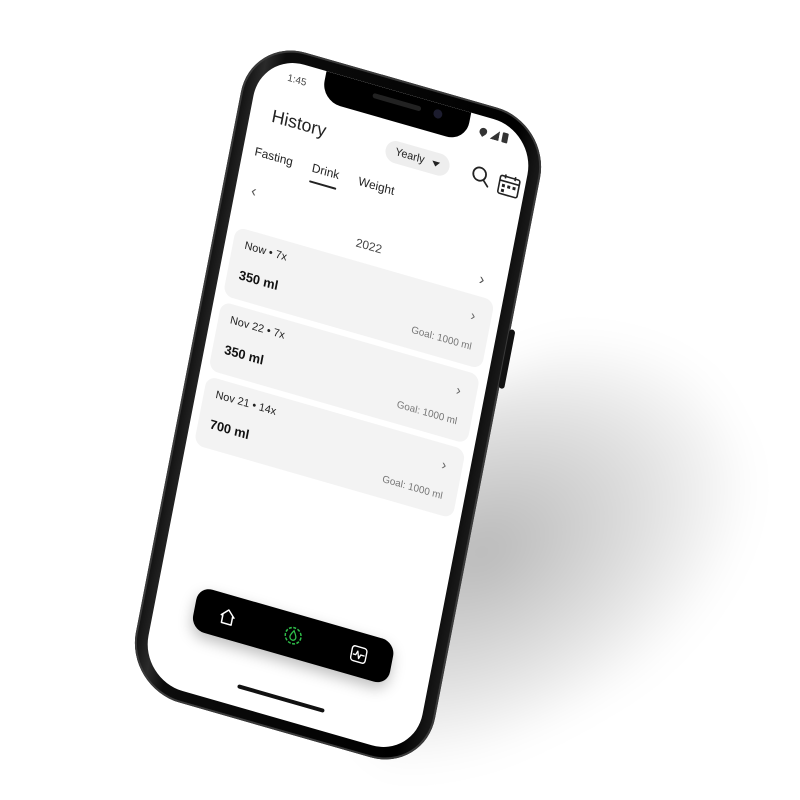 The height and width of the screenshot is (800, 800). I want to click on calendar-icon, so click(509, 186).